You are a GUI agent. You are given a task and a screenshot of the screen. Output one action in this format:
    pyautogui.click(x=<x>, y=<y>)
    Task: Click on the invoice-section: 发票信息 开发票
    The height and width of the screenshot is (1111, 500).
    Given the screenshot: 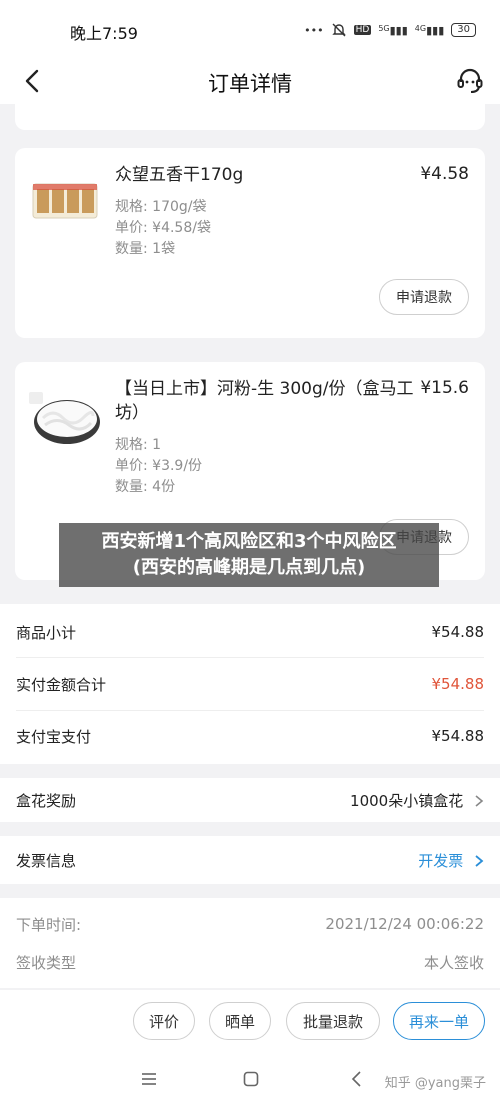 What is the action you would take?
    pyautogui.click(x=250, y=860)
    